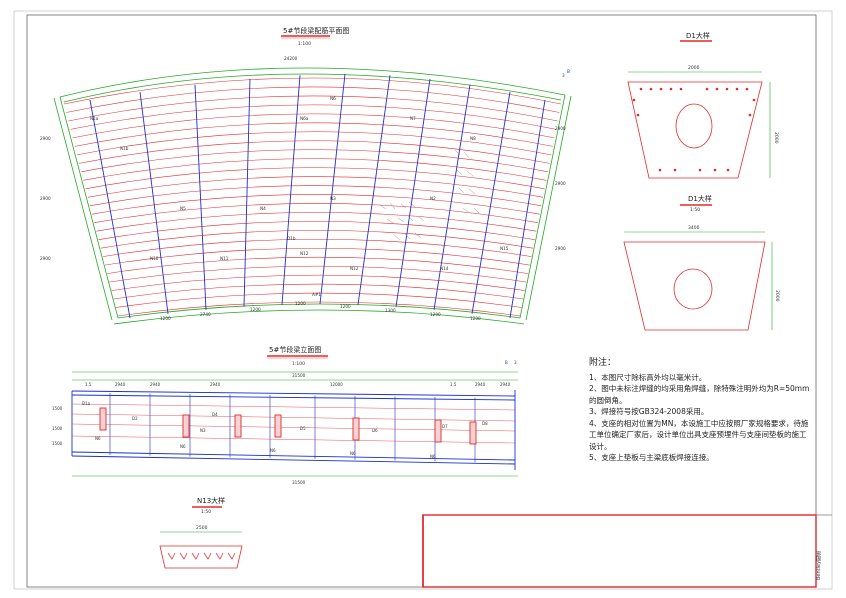 The image size is (846, 598). Describe the element at coordinates (86, 403) in the screenshot. I see `svg-text: D1a` at that location.